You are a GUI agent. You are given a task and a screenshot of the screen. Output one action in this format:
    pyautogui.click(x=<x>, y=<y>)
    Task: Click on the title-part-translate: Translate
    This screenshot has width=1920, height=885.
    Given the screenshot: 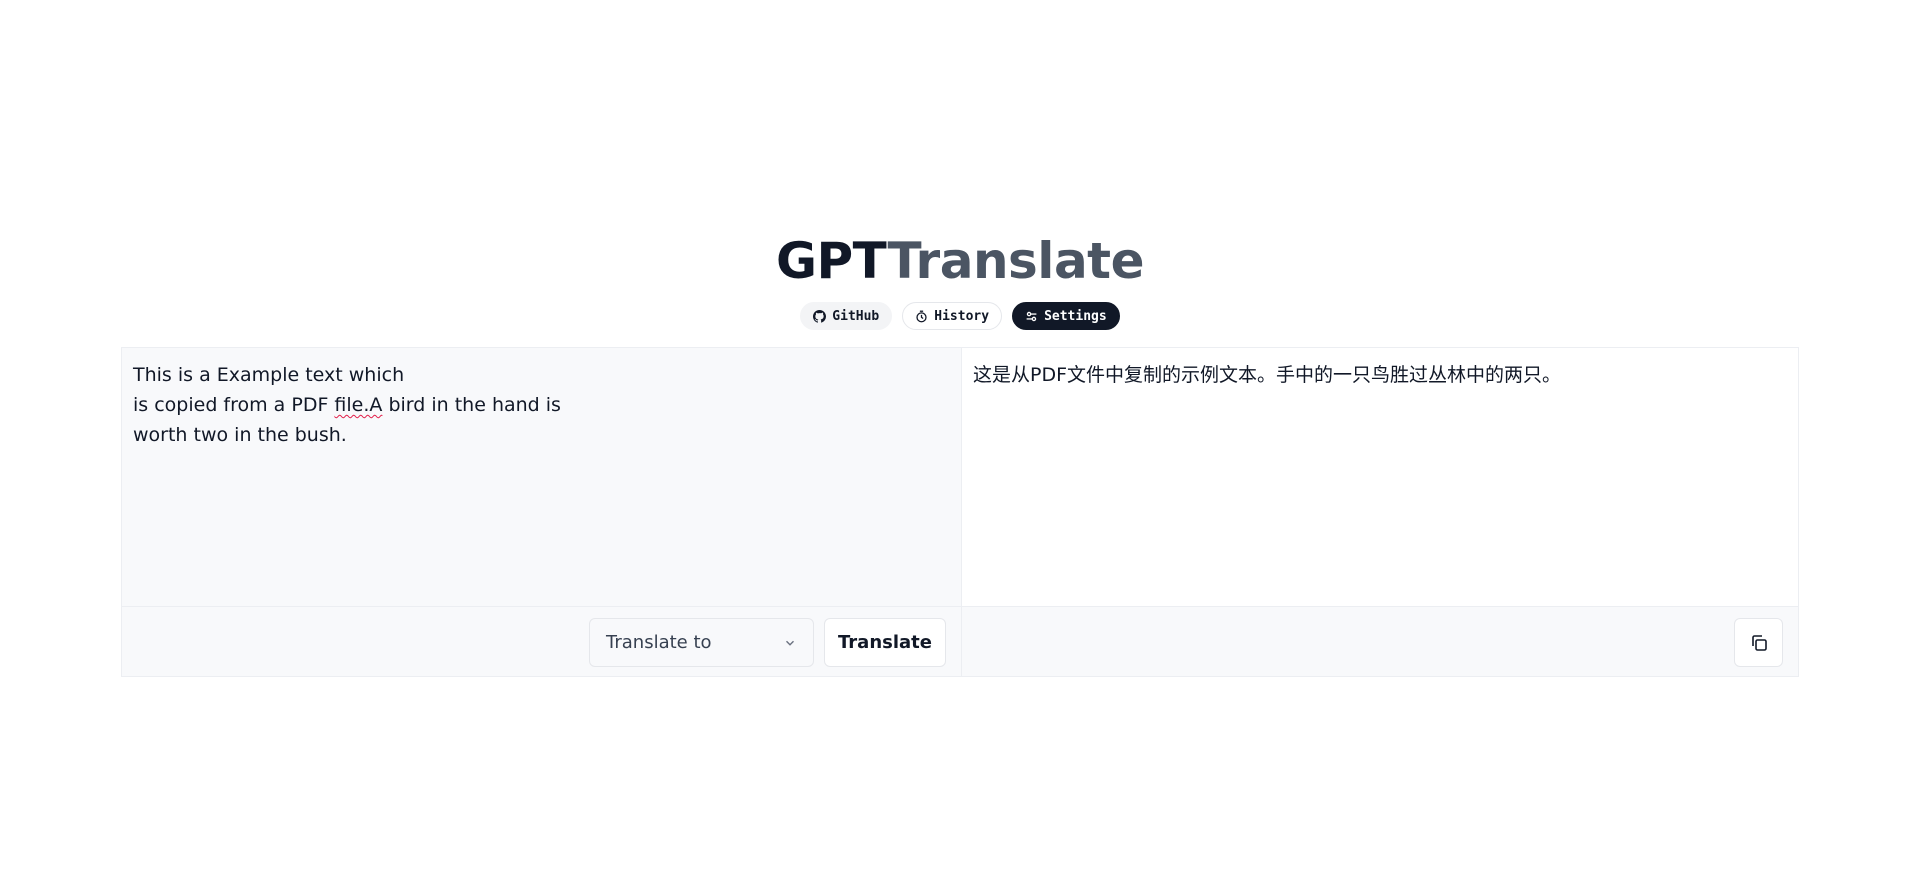 What is the action you would take?
    pyautogui.click(x=1015, y=261)
    